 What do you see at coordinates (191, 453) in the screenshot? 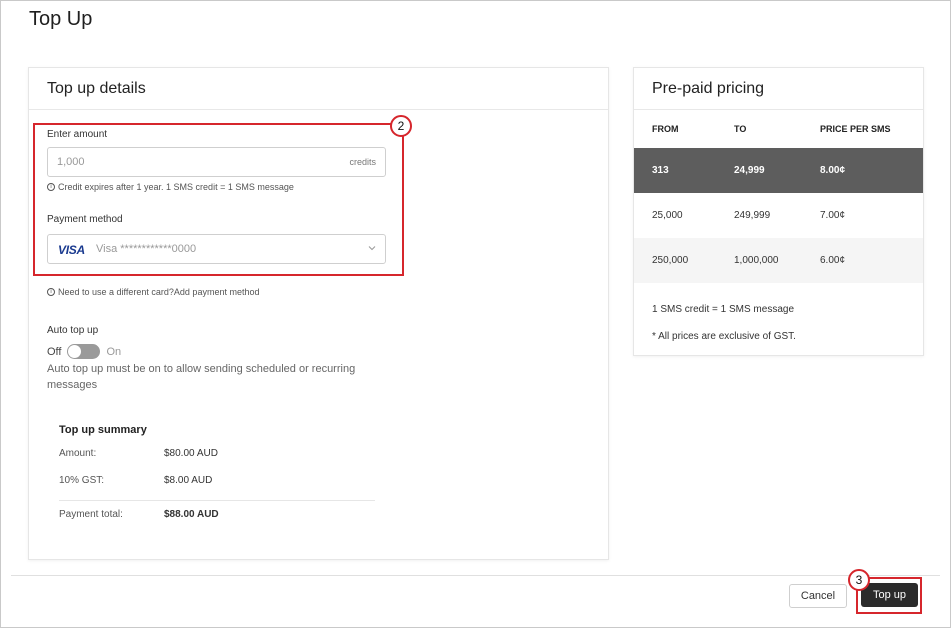
I see `summary-amount-value: $80.00 AUD` at bounding box center [191, 453].